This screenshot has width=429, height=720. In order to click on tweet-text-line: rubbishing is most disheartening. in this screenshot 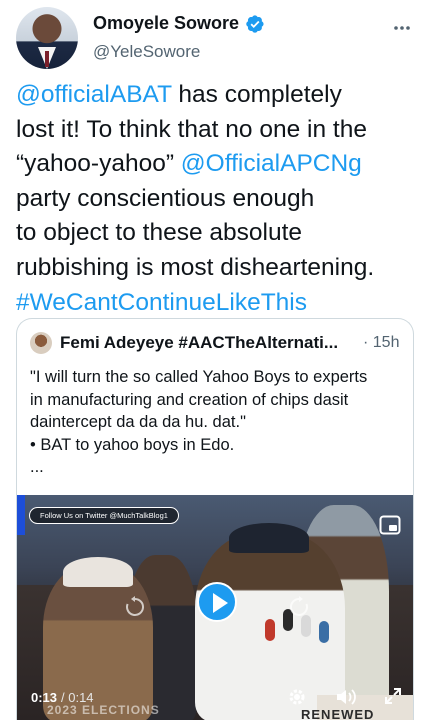, I will do `click(218, 268)`.